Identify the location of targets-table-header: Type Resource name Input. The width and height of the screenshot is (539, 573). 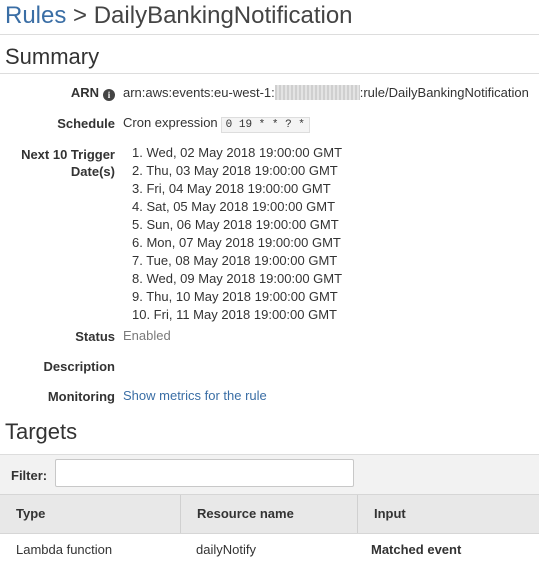
(269, 514).